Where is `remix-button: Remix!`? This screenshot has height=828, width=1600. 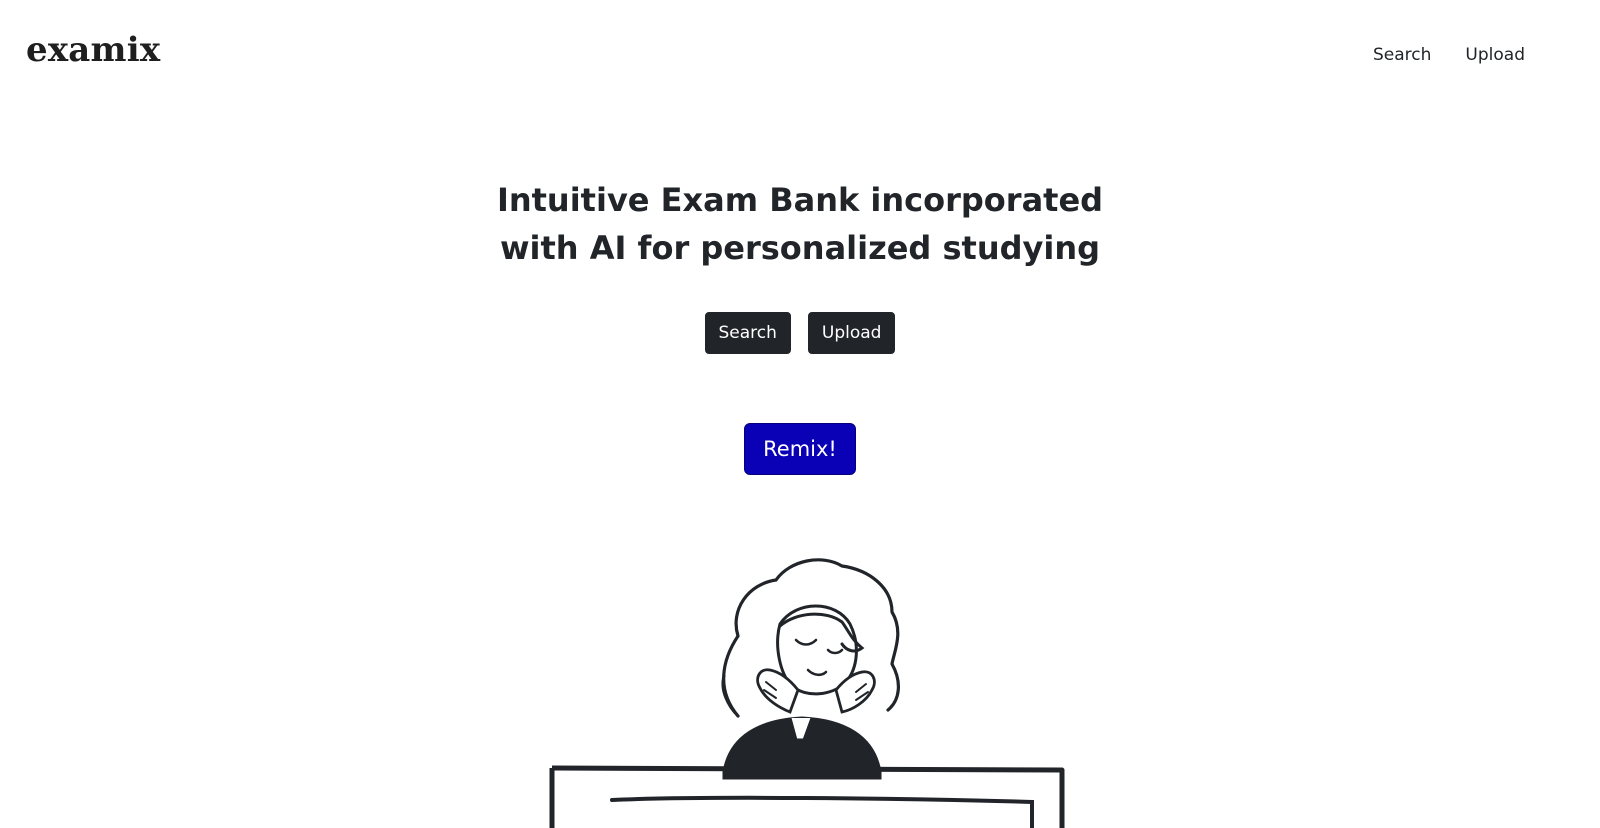
remix-button: Remix! is located at coordinates (800, 449).